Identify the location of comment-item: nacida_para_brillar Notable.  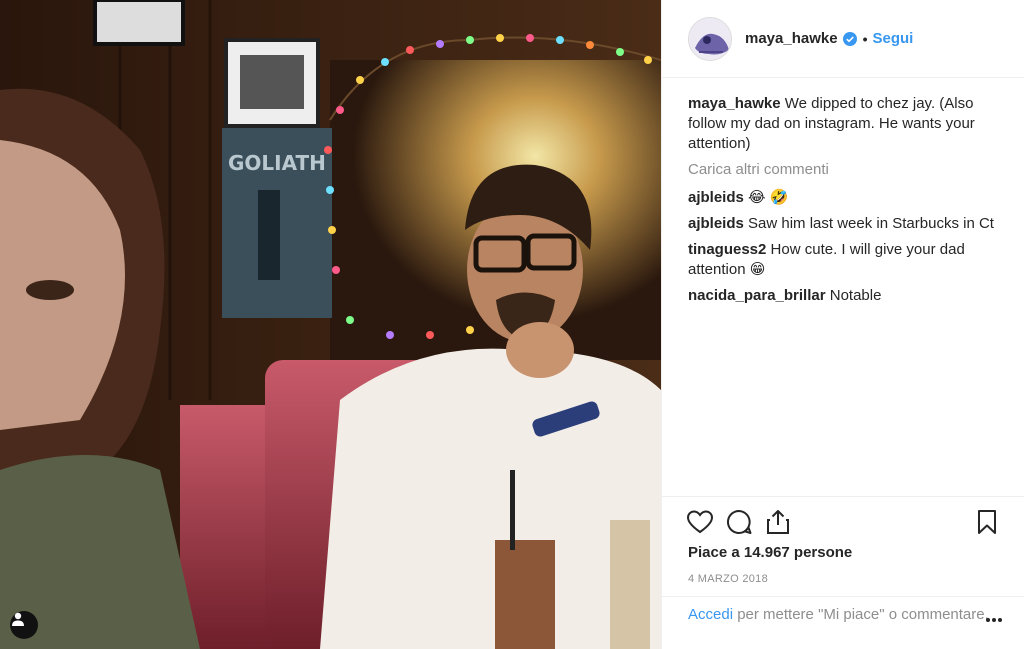
(843, 296).